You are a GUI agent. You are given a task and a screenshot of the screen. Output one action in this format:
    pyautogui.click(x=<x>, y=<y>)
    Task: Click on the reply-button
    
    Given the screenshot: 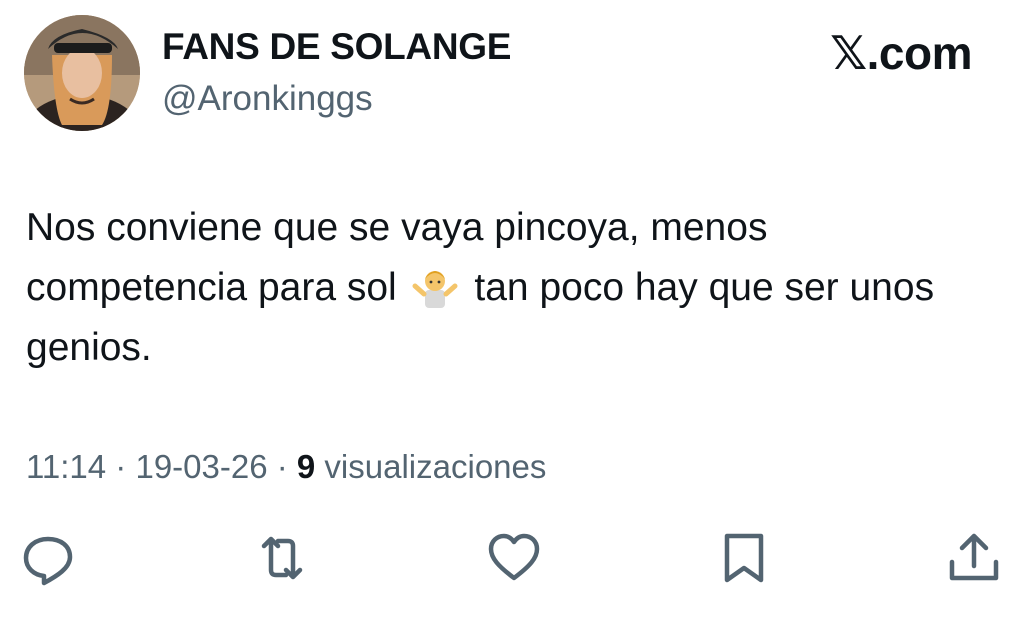 What is the action you would take?
    pyautogui.click(x=48, y=558)
    